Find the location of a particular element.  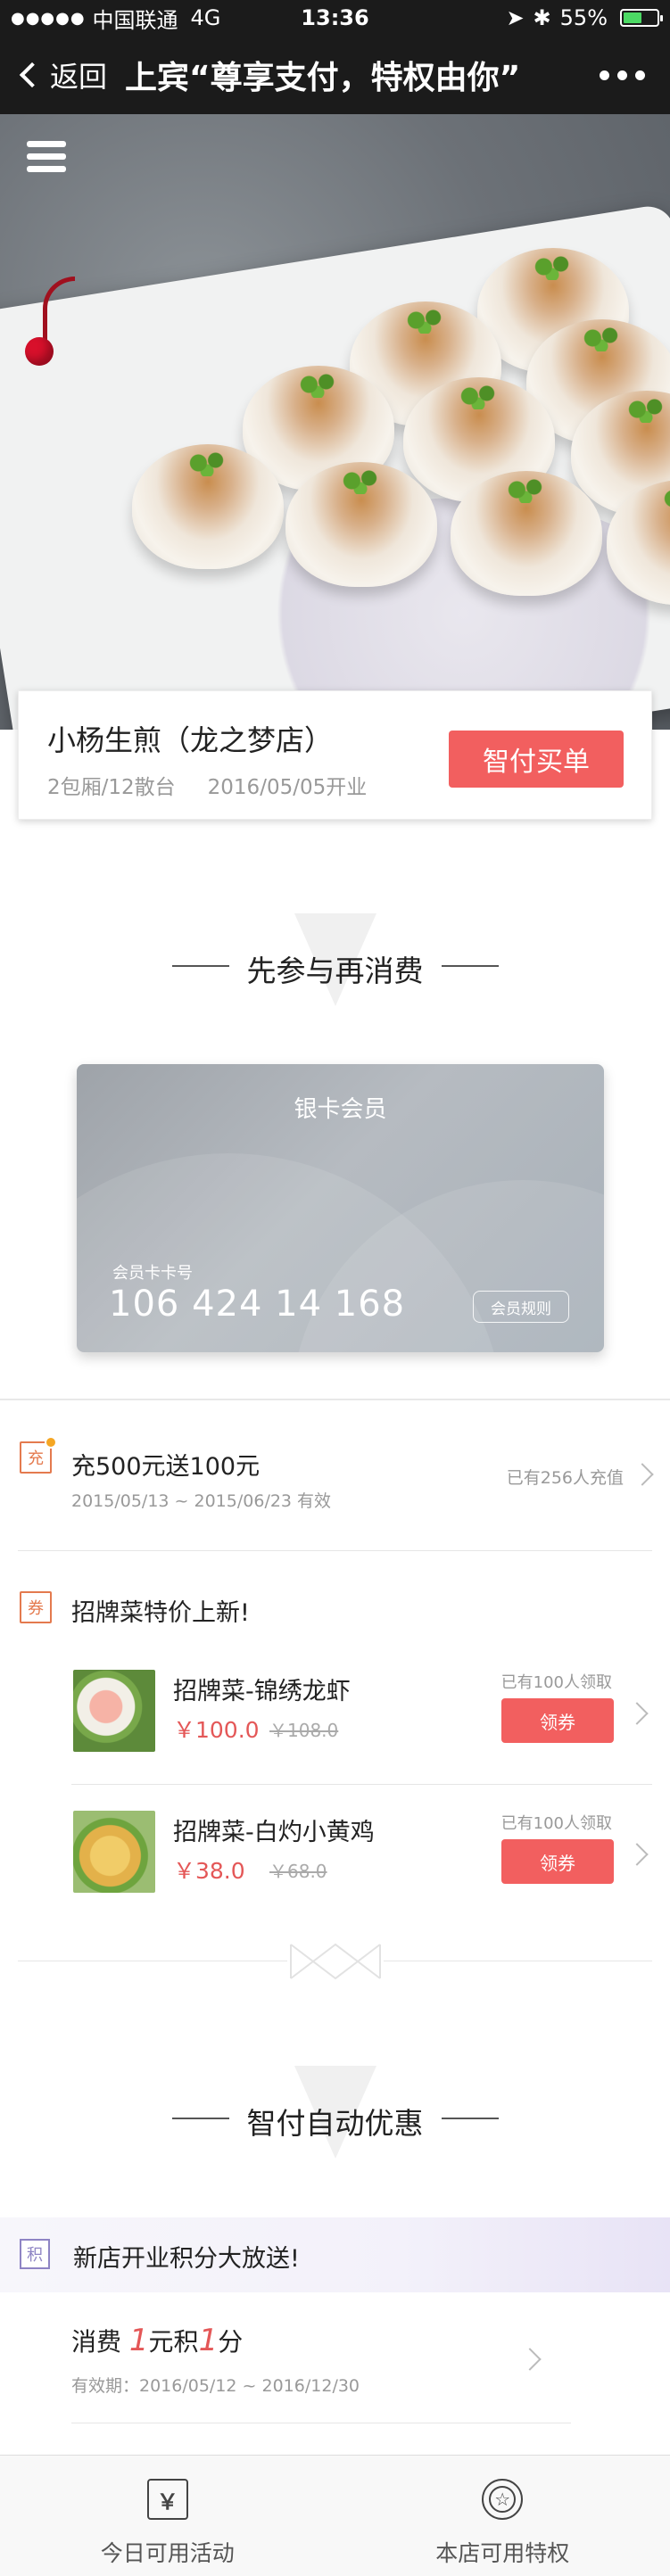

points-validity: 有效期：2016/05/12 ~ 2016/12/30 is located at coordinates (215, 2386).